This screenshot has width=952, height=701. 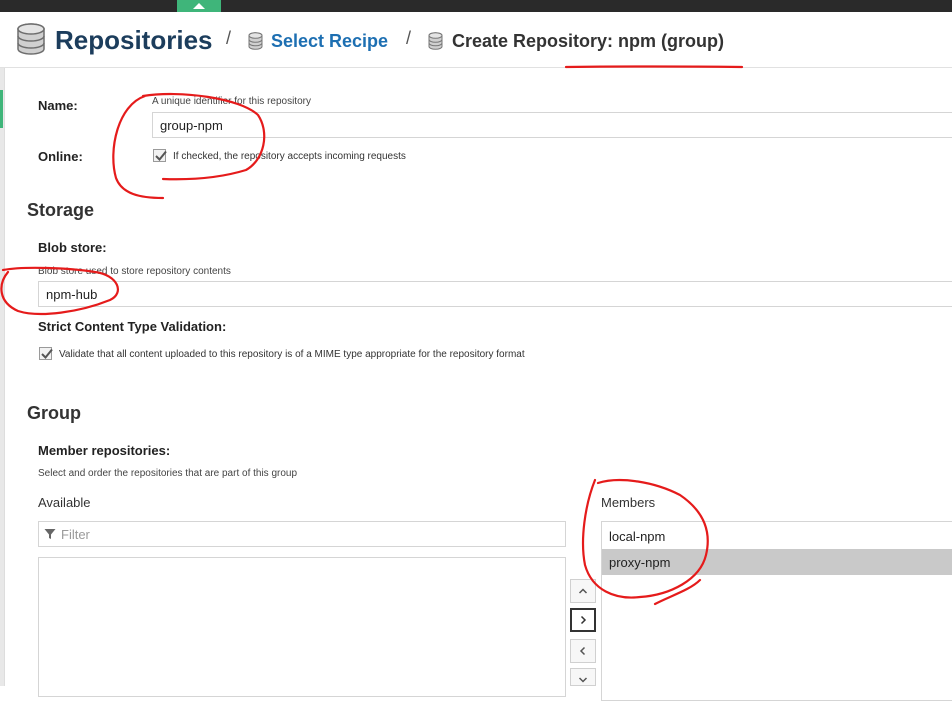 I want to click on filter-icon, so click(x=50, y=534).